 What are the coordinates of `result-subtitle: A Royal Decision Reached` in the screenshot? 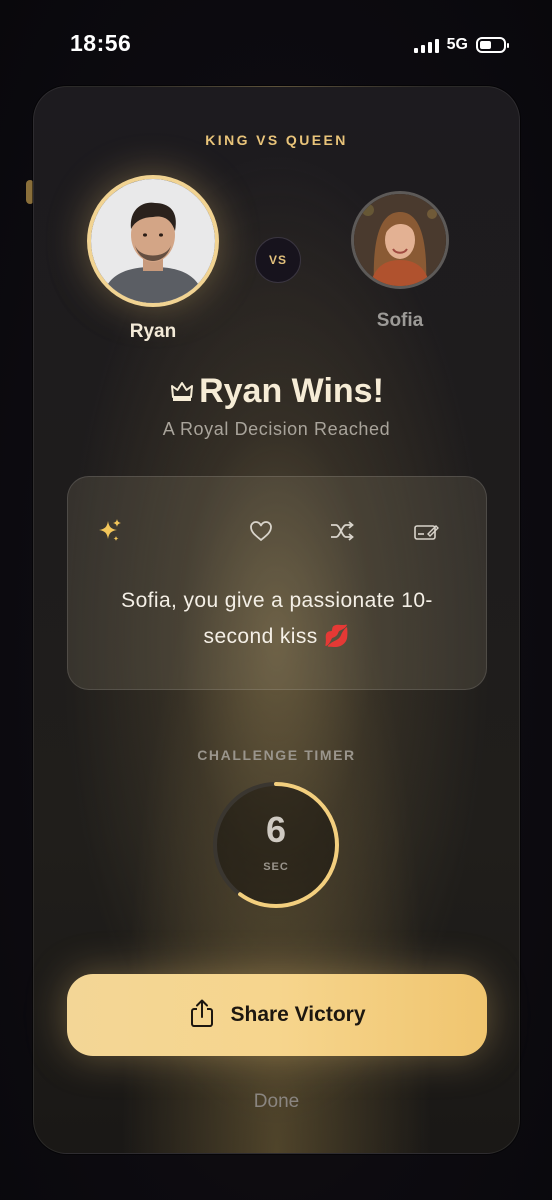 It's located at (276, 429).